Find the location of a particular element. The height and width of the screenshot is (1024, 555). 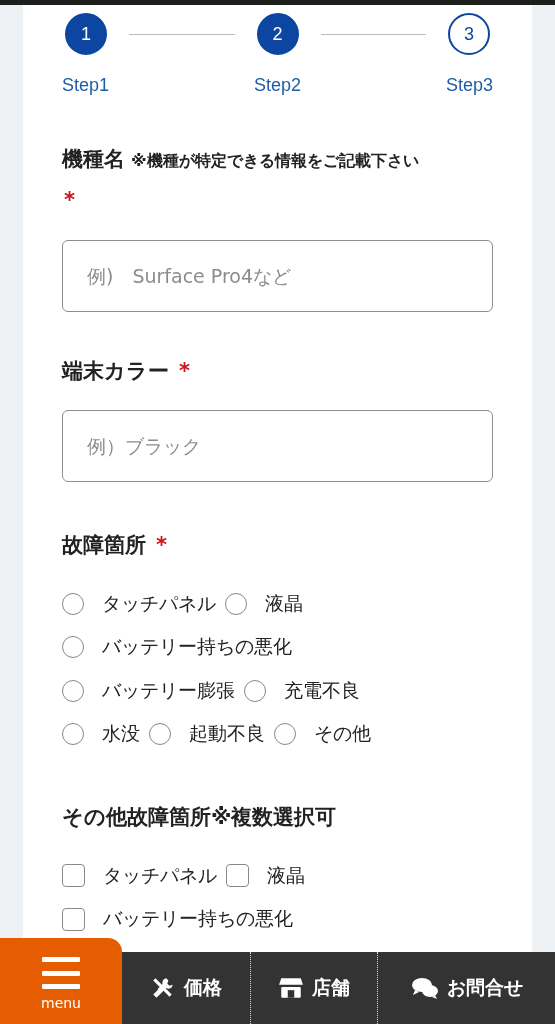

field-label: 端末カラー is located at coordinates (115, 371).